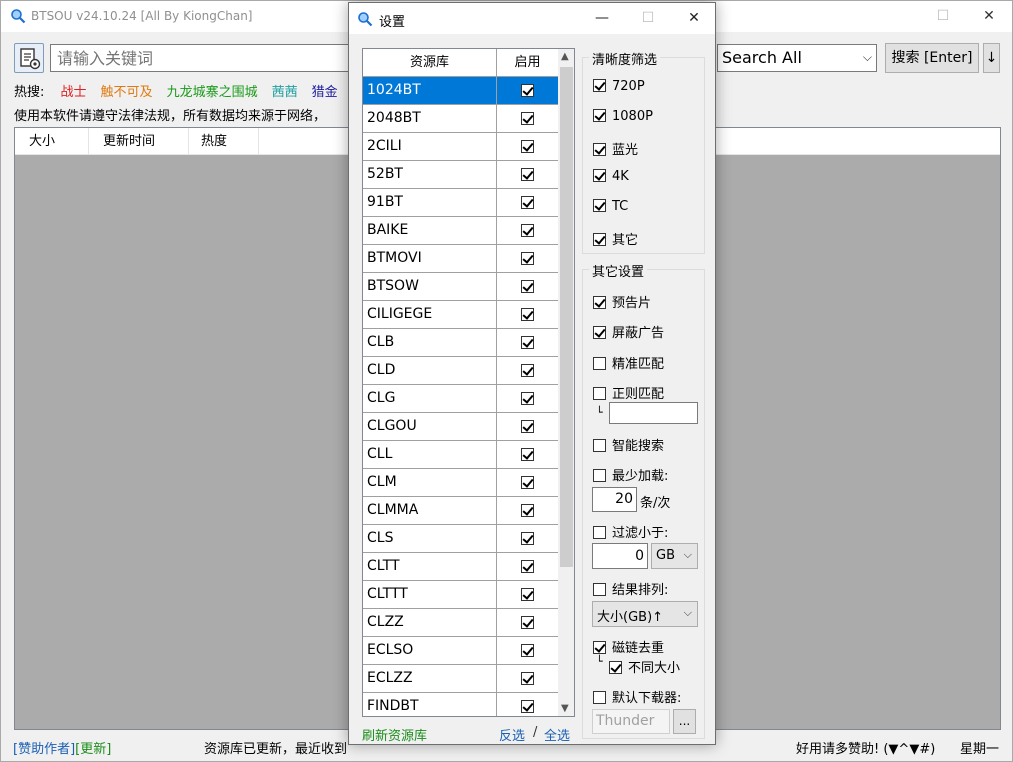 This screenshot has width=1013, height=762. I want to click on update-link: [更新], so click(93, 749).